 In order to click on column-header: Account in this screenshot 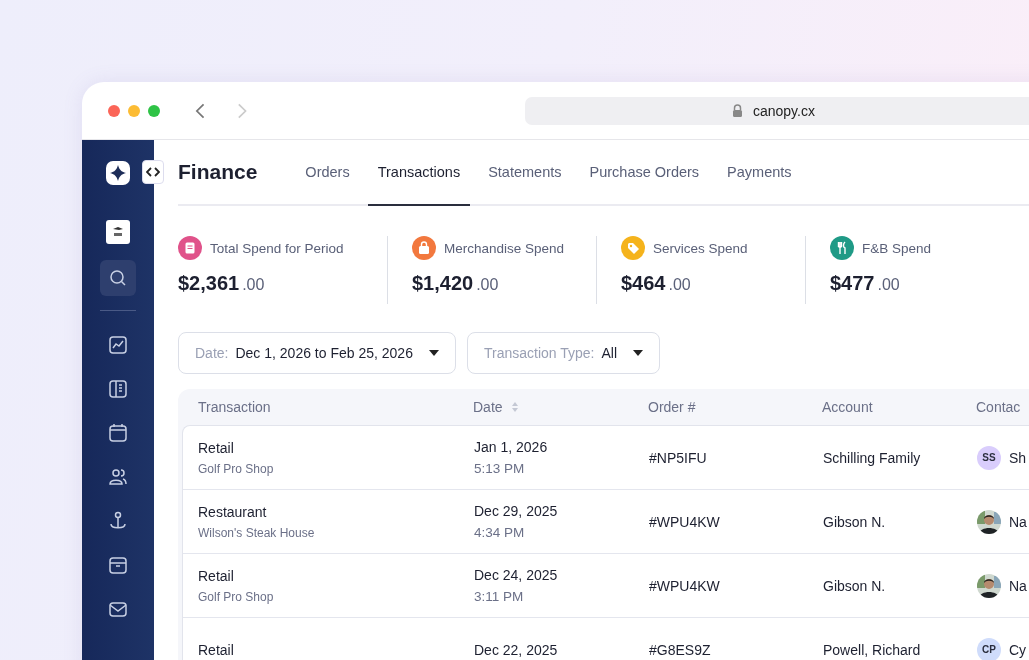, I will do `click(847, 407)`.